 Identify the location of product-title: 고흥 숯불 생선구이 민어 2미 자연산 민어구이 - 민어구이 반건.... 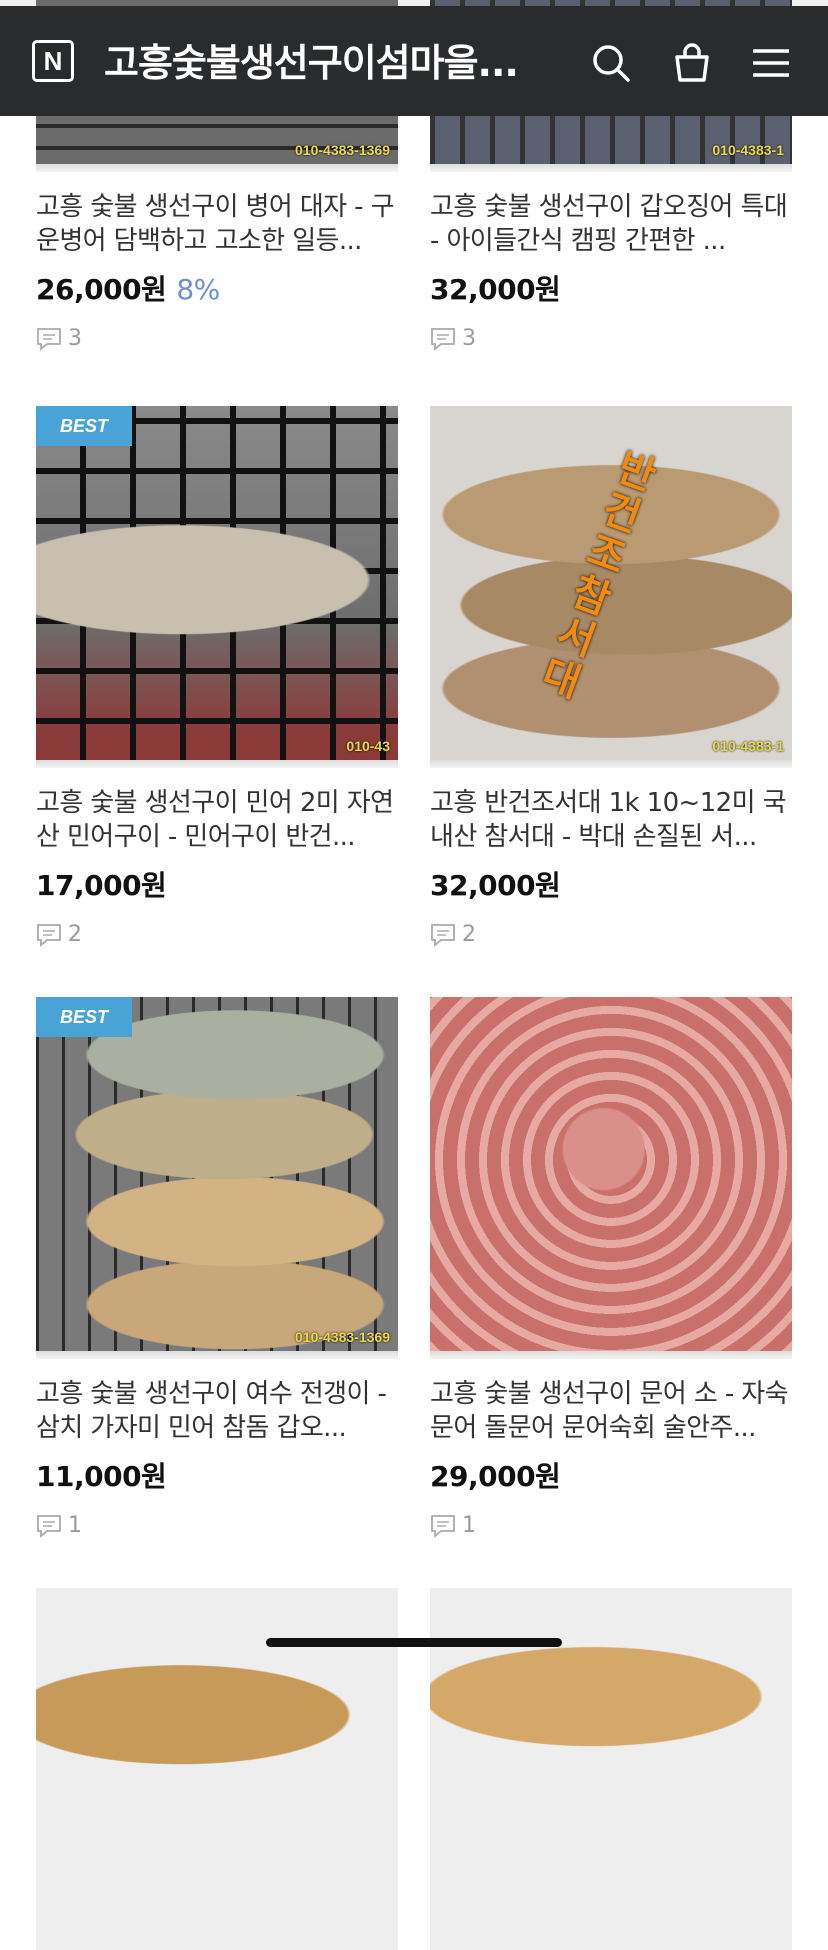
(217, 820).